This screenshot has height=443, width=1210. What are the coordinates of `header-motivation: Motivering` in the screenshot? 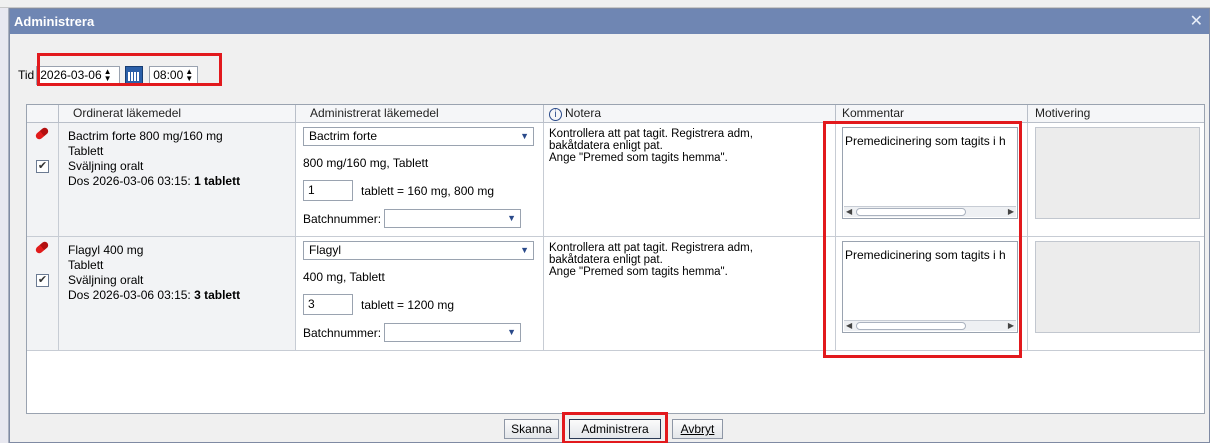 It's located at (1063, 113).